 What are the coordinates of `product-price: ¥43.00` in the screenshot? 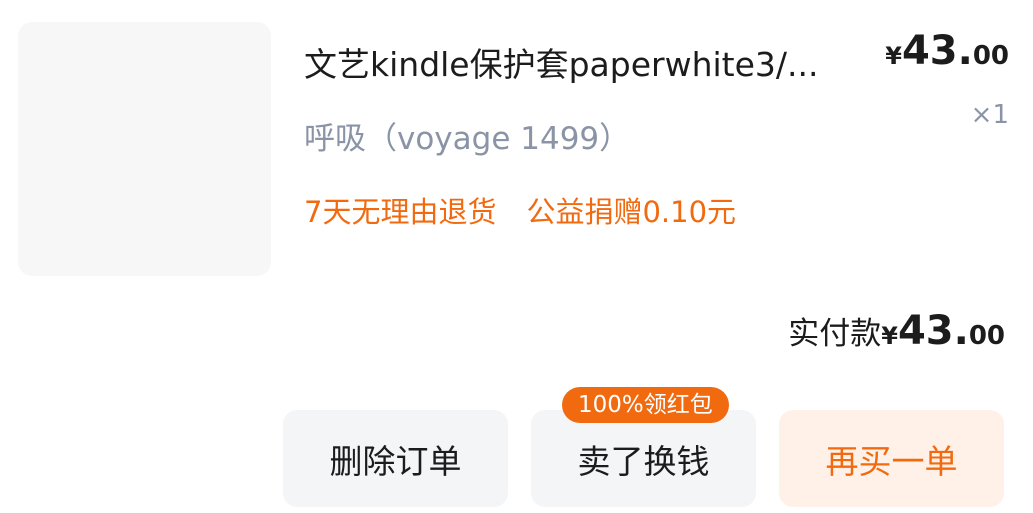 It's located at (947, 55).